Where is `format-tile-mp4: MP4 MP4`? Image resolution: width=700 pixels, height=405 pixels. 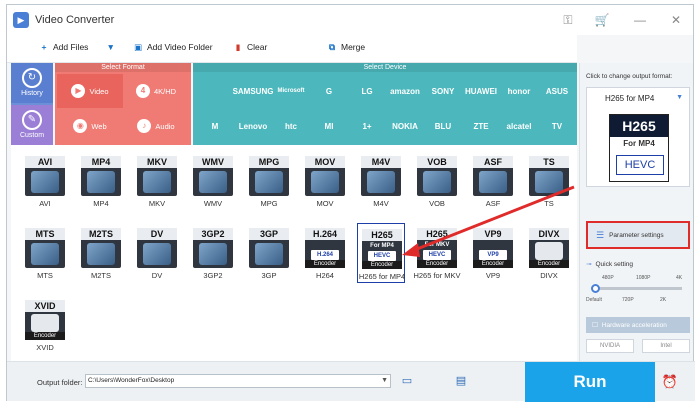
format-tile-mp4: MP4 MP4 is located at coordinates (101, 181).